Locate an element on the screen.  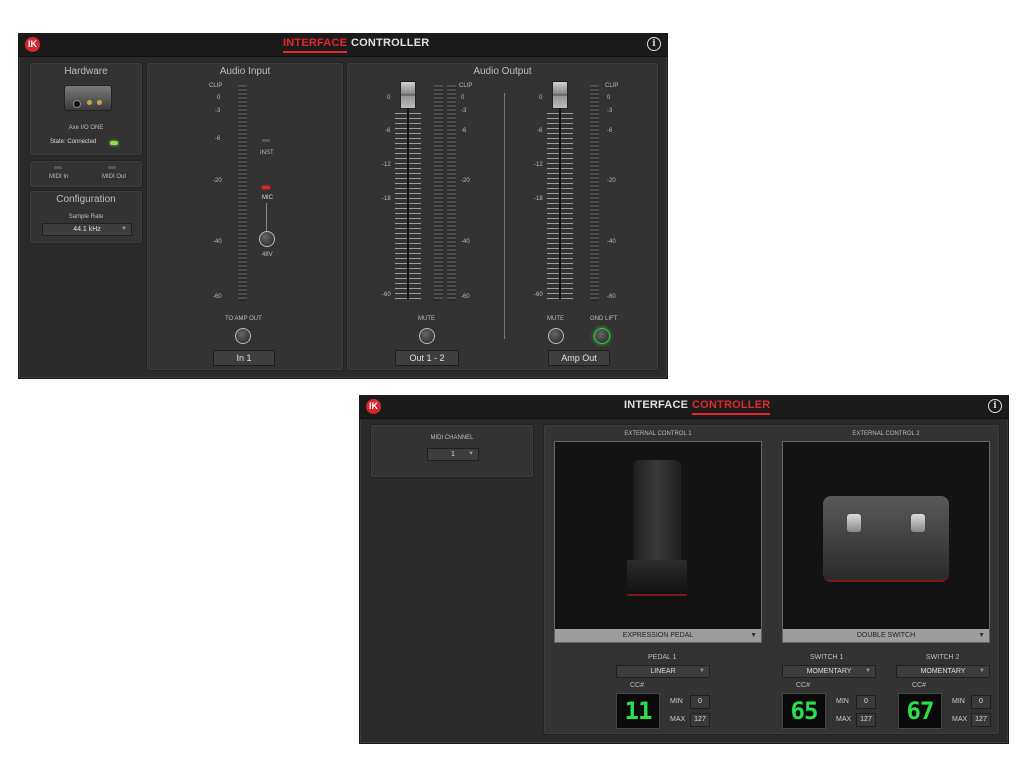
input-level-meter is located at coordinates (242, 193).